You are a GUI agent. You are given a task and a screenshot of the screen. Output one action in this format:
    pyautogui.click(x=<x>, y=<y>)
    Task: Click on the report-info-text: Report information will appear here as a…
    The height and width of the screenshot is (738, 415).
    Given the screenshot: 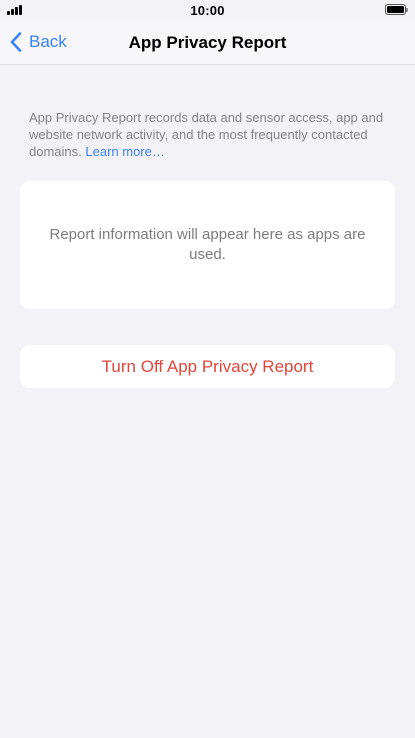 What is the action you would take?
    pyautogui.click(x=207, y=244)
    